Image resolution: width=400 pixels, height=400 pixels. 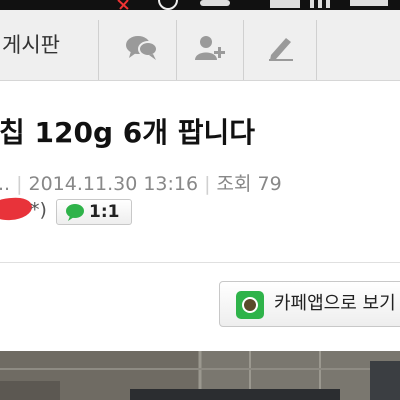 What do you see at coordinates (249, 184) in the screenshot?
I see `post-views: 조회 79` at bounding box center [249, 184].